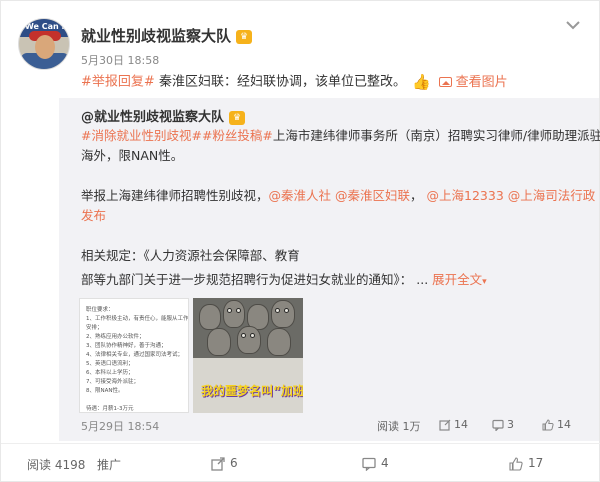 Image resolution: width=600 pixels, height=482 pixels. I want to click on repost-time: 5月29日 18:54, so click(120, 426).